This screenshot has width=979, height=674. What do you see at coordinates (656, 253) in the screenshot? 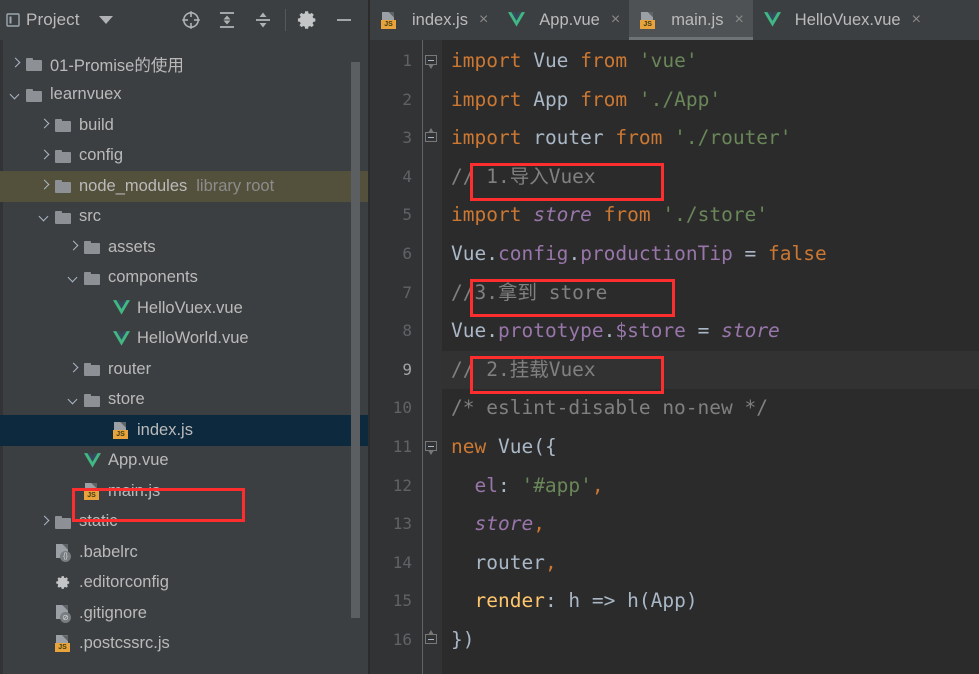
I see `code-token: productionTip` at bounding box center [656, 253].